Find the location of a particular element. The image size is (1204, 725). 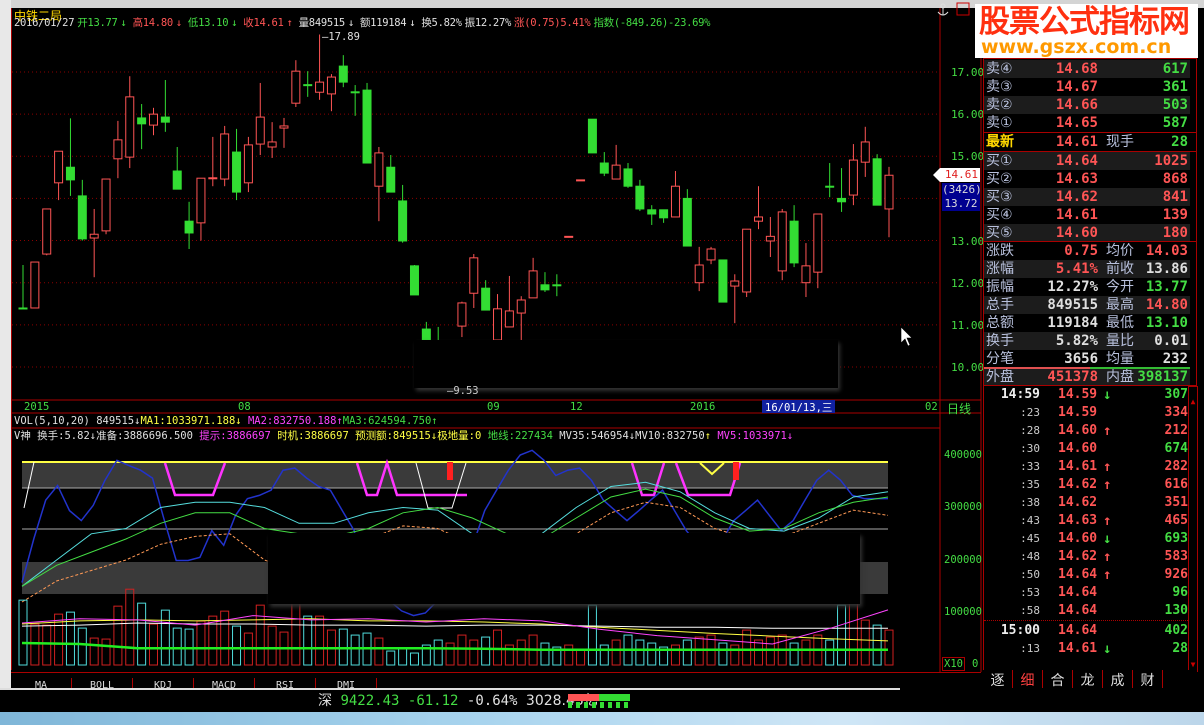

tick-time: :50 is located at coordinates (1030, 574).